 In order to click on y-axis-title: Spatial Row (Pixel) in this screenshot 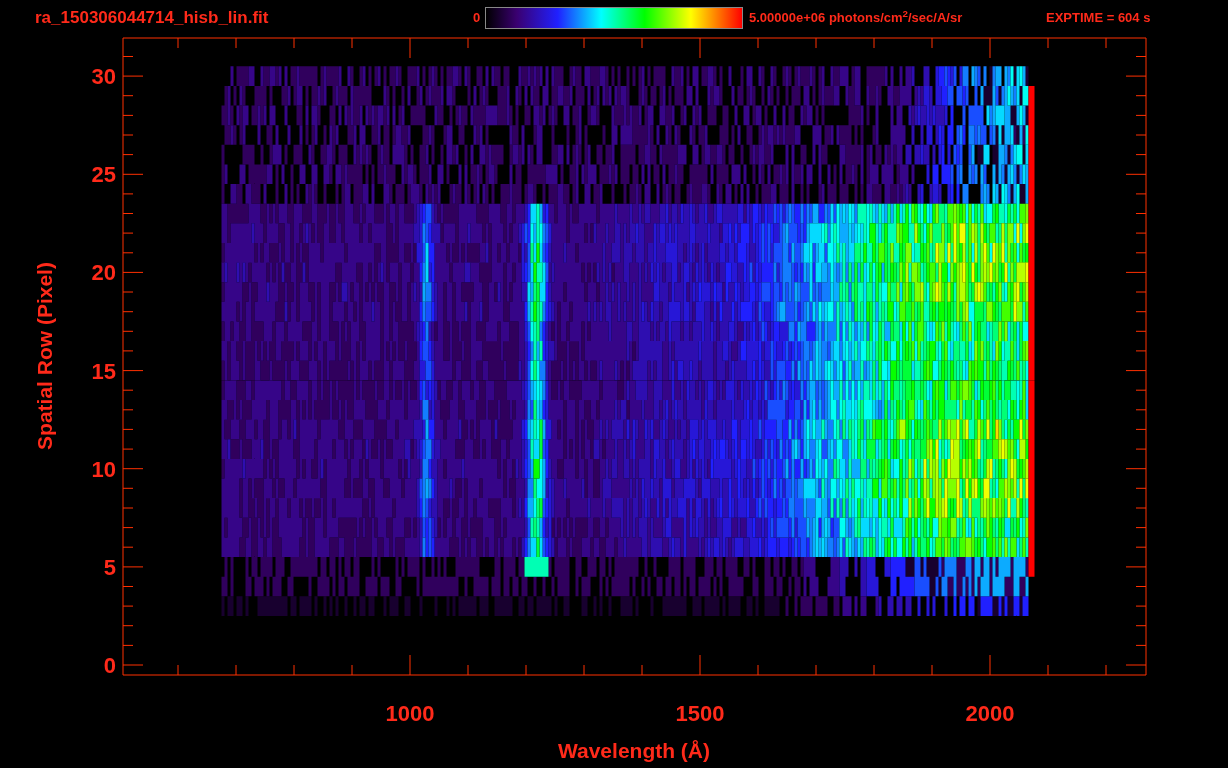, I will do `click(44, 356)`.